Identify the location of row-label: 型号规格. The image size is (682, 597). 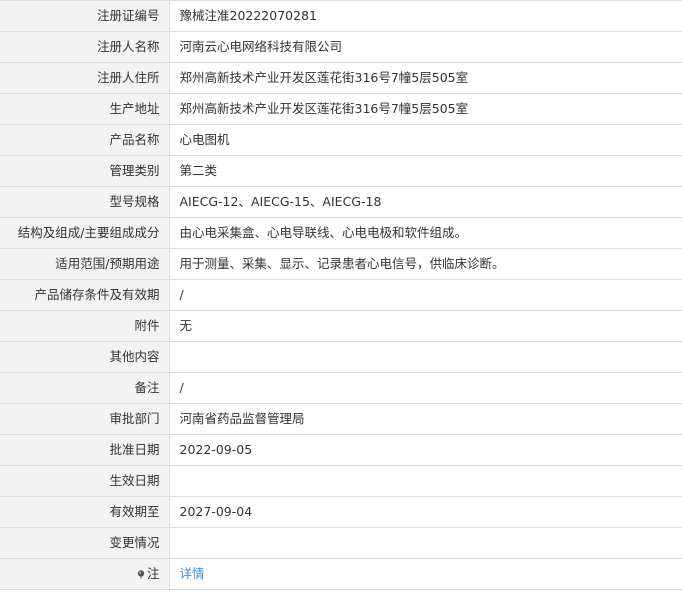
(85, 202).